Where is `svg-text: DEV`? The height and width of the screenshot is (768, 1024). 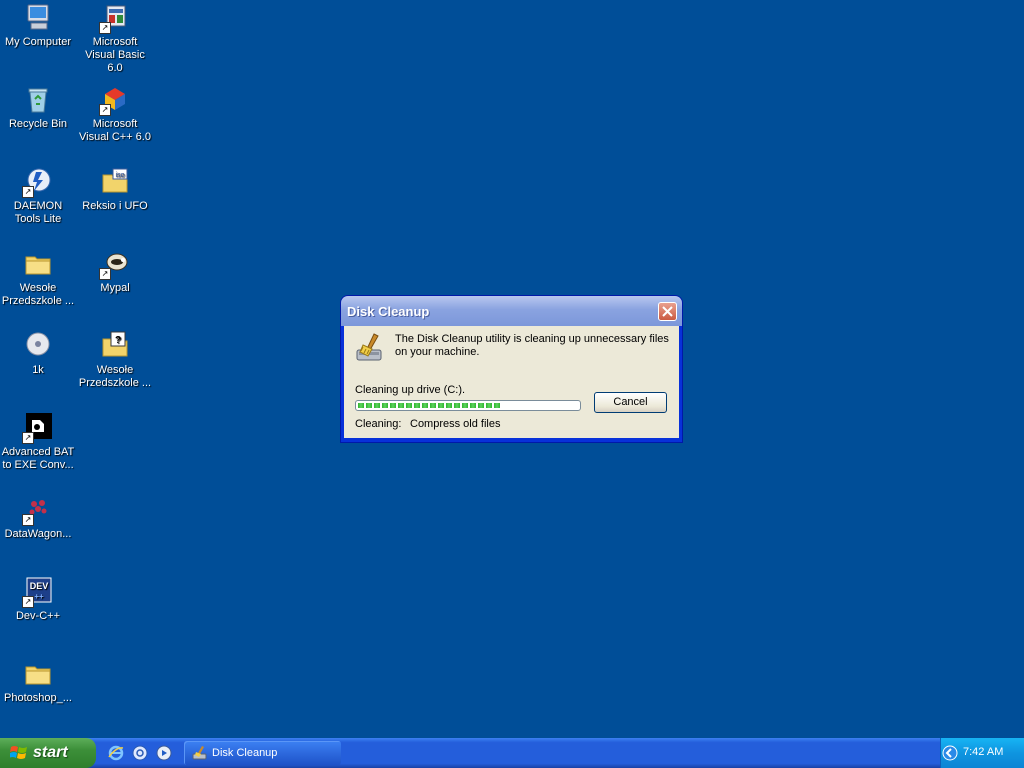 svg-text: DEV is located at coordinates (39, 586).